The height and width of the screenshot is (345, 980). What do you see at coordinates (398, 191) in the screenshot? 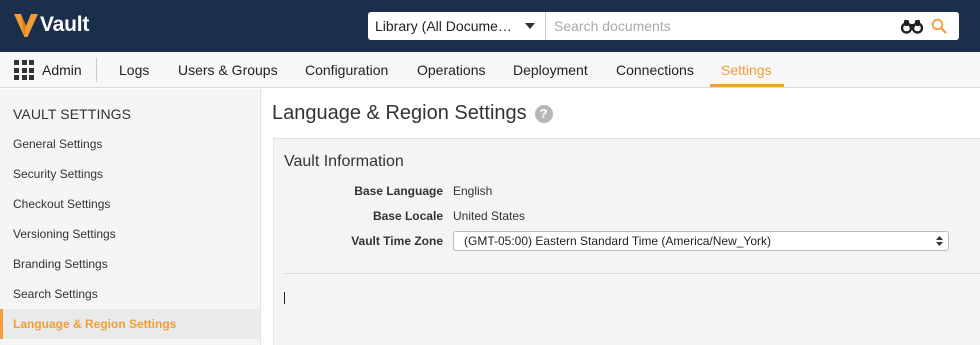
I see `base-language-label: Base Language` at bounding box center [398, 191].